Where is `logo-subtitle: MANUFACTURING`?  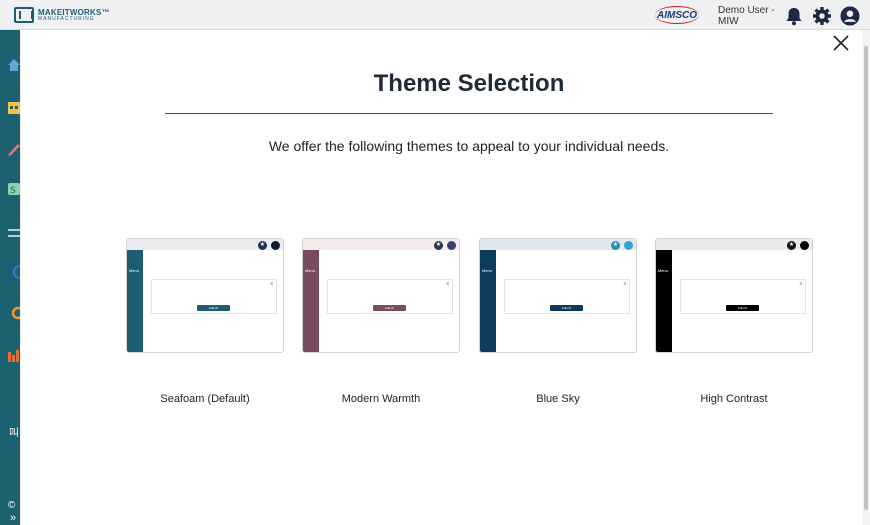
logo-subtitle: MANUFACTURING is located at coordinates (66, 18).